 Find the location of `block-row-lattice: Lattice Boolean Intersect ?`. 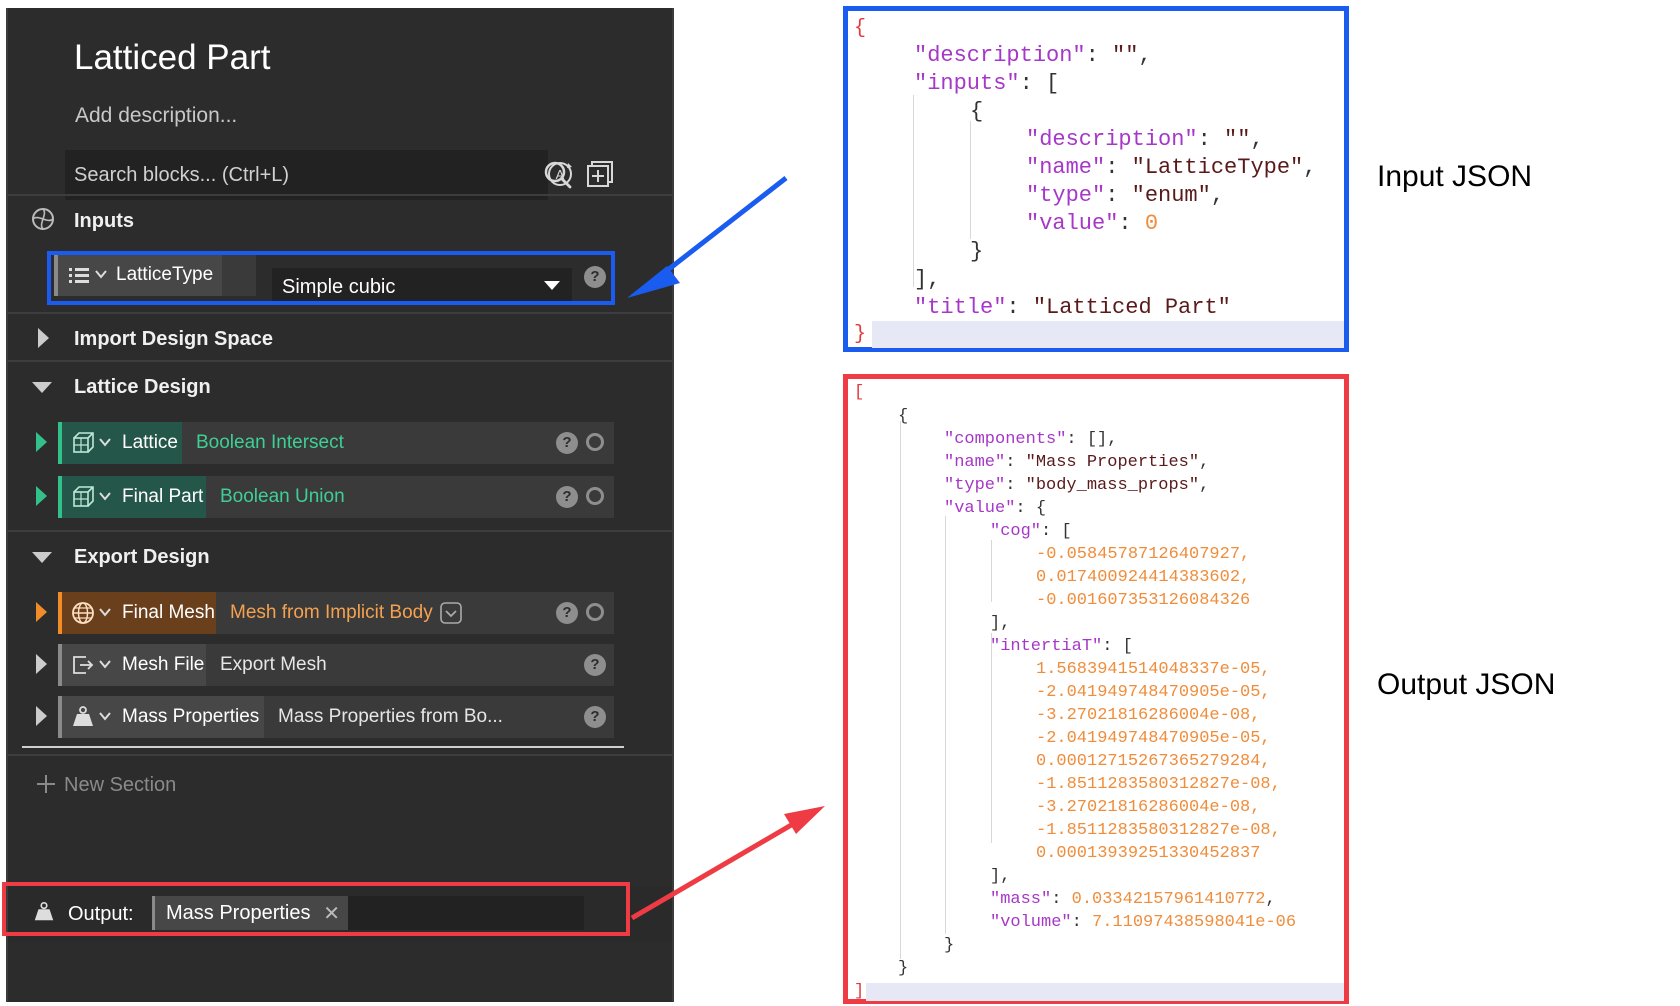

block-row-lattice: Lattice Boolean Intersect ? is located at coordinates (336, 443).